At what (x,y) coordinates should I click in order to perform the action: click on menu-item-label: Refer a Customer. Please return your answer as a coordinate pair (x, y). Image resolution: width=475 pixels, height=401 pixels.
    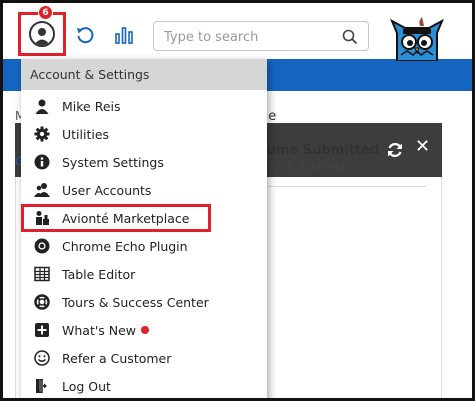
    Looking at the image, I should click on (117, 358).